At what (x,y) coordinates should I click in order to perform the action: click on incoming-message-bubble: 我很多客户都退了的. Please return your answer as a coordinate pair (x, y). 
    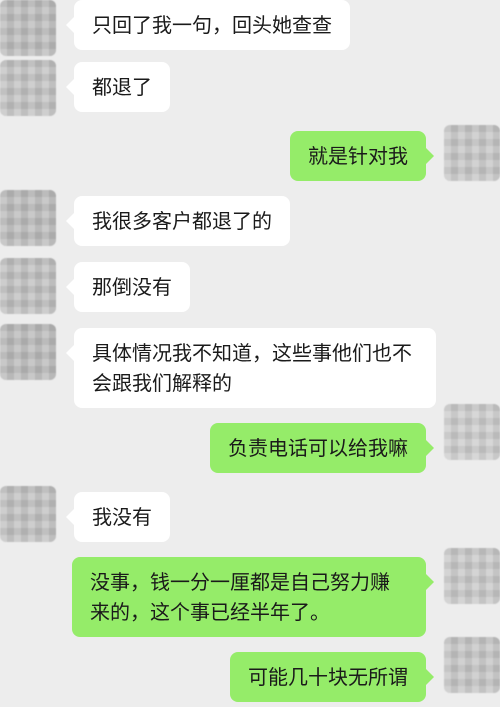
    Looking at the image, I should click on (178, 221).